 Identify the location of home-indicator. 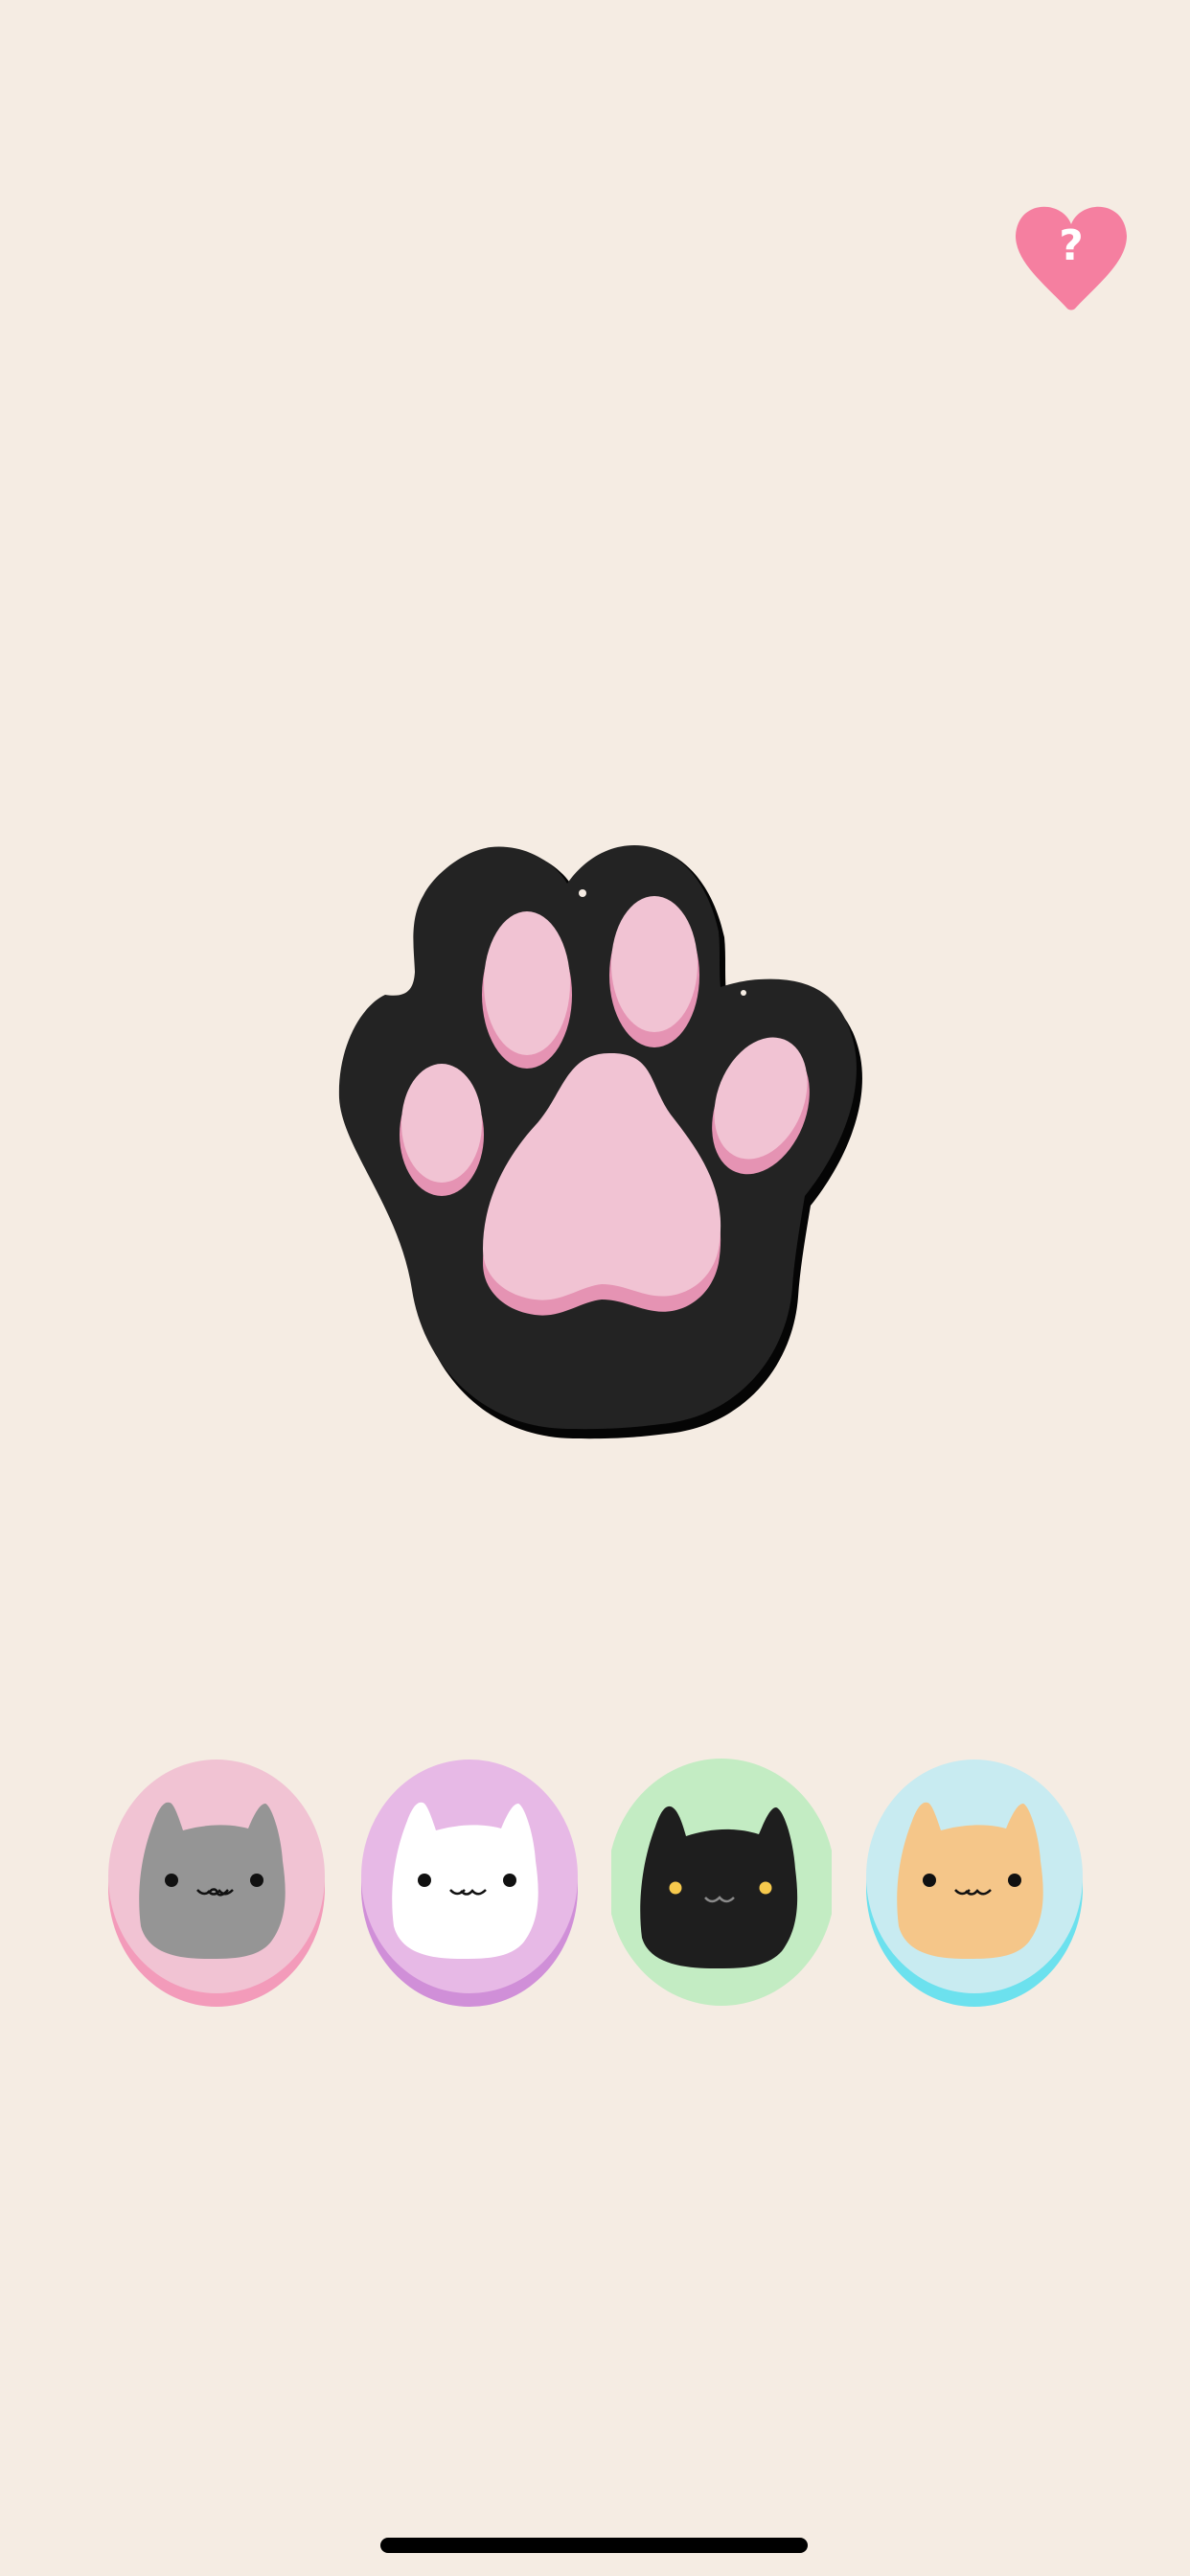
(594, 2545).